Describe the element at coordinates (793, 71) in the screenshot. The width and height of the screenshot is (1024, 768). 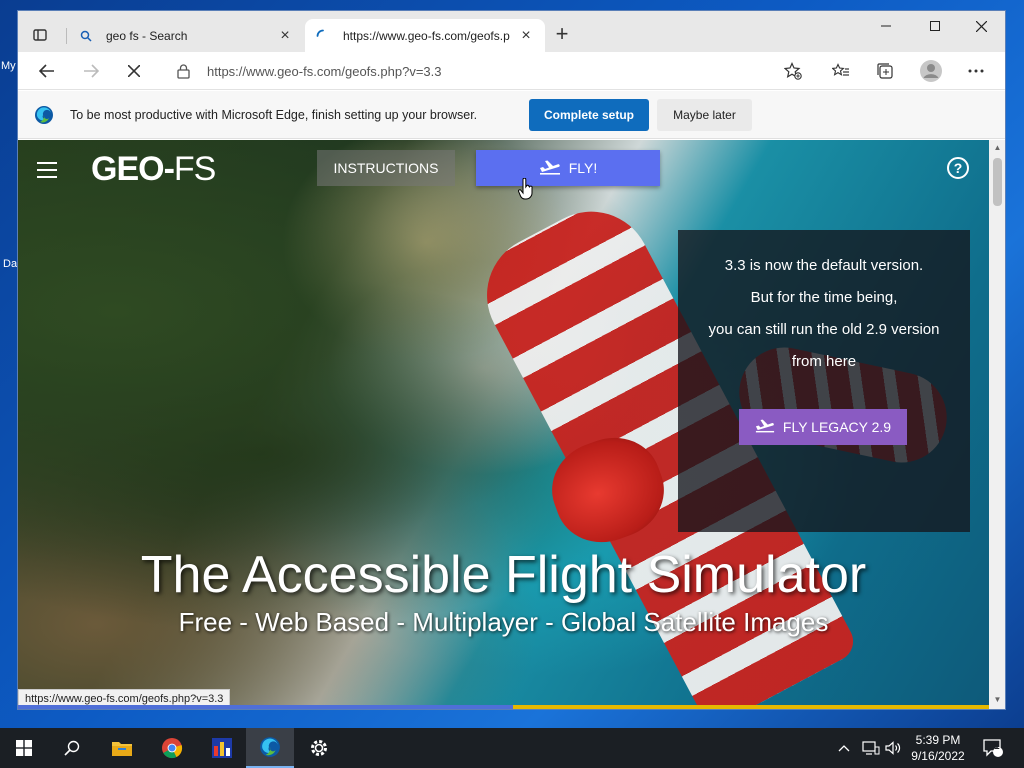
I see `add-favorite-icon` at that location.